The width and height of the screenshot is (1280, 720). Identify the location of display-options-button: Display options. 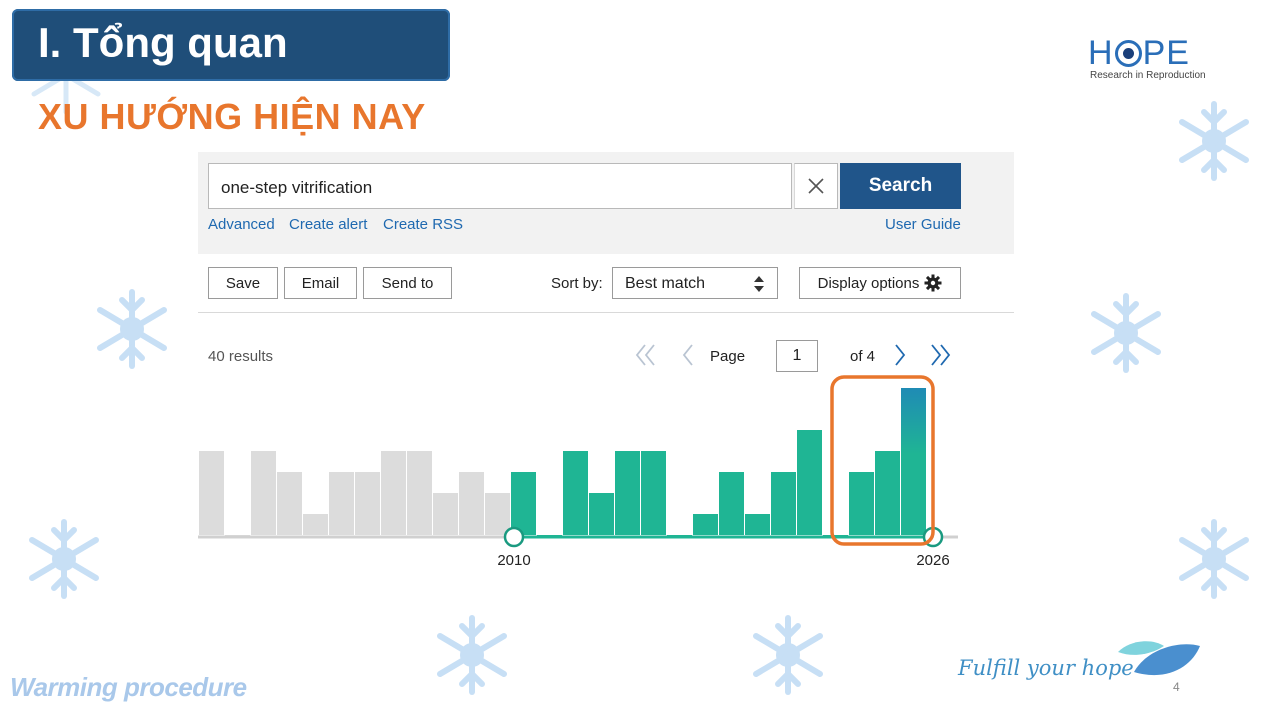
(880, 283).